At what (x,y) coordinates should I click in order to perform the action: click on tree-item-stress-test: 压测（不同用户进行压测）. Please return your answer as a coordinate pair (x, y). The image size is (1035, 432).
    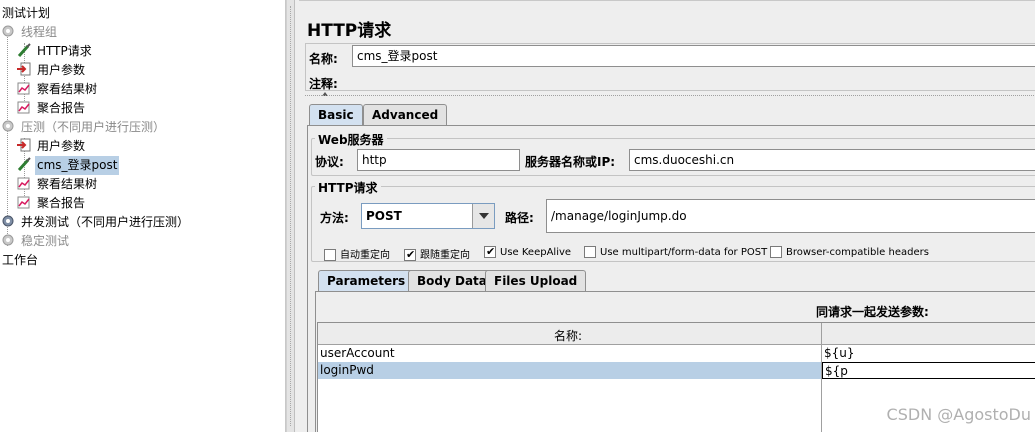
    Looking at the image, I should click on (83, 127).